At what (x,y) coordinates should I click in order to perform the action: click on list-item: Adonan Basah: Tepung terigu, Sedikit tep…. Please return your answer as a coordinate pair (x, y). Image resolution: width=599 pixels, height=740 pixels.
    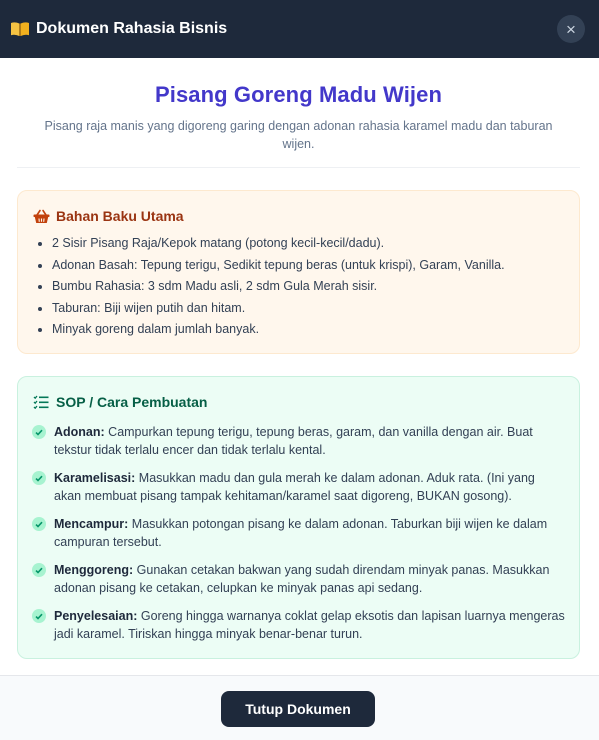
    Looking at the image, I should click on (308, 265).